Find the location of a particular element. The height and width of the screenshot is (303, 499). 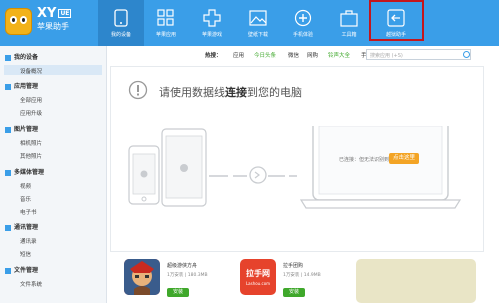

connect-text: 到您的电脑 is located at coordinates (274, 92).